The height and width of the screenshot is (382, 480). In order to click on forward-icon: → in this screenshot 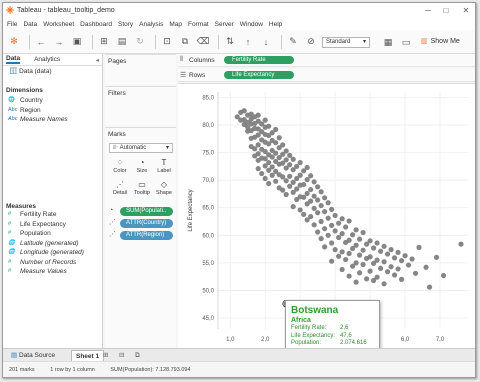, I will do `click(59, 42)`.